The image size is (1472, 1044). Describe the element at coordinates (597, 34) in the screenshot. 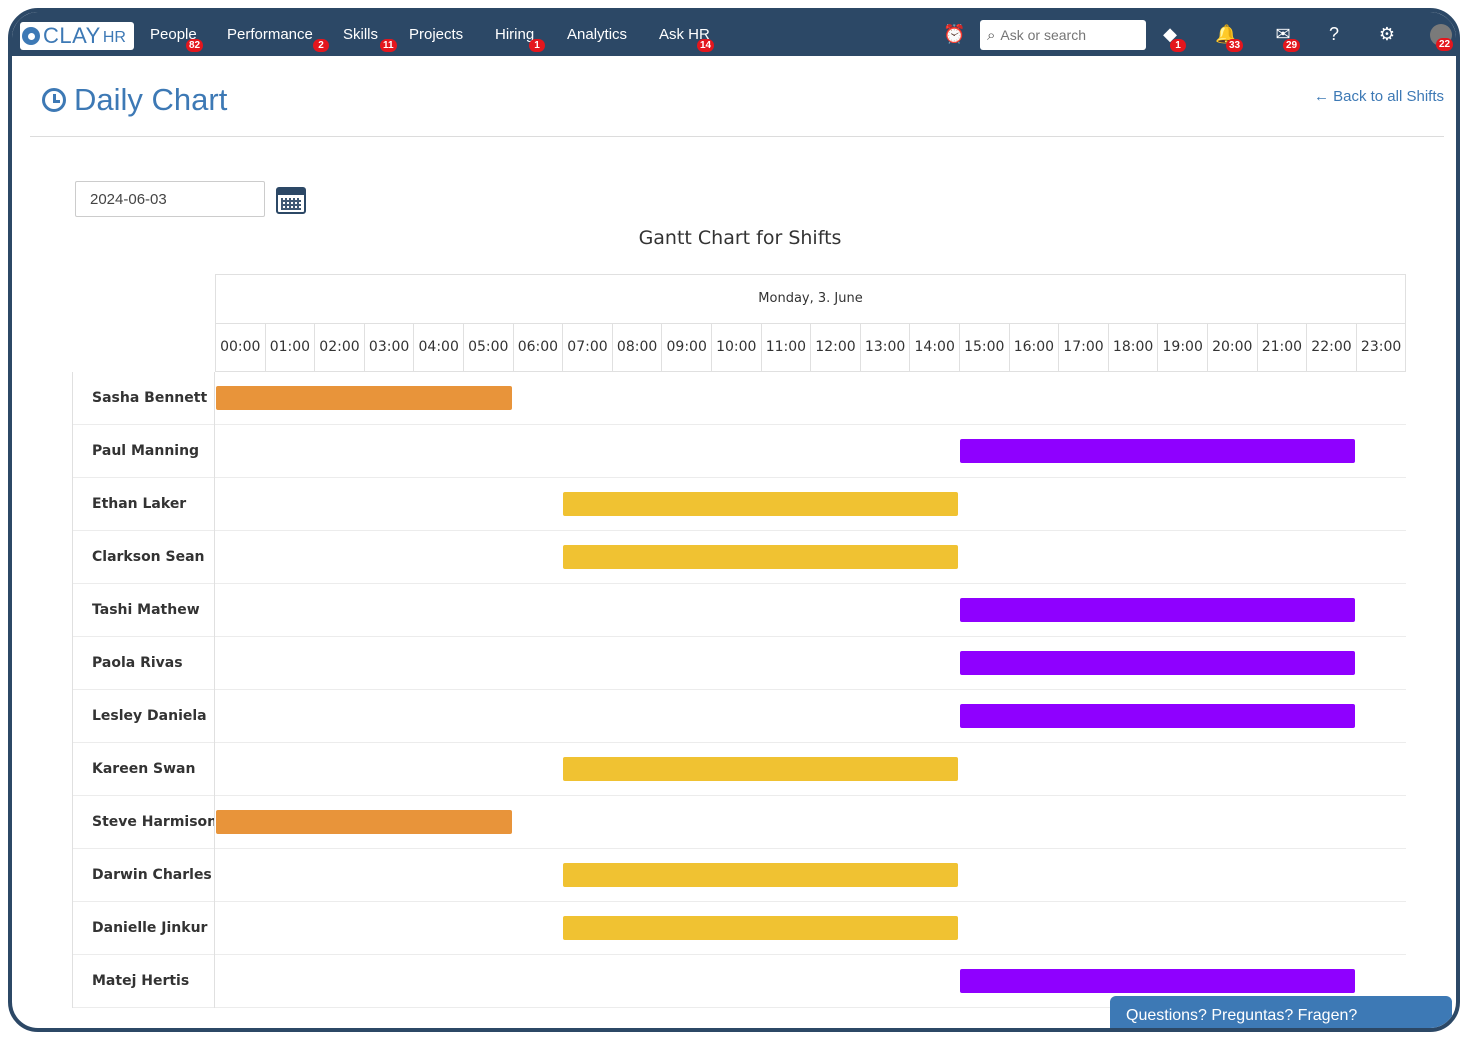

I see `nav-item-analytics: Analytics` at that location.